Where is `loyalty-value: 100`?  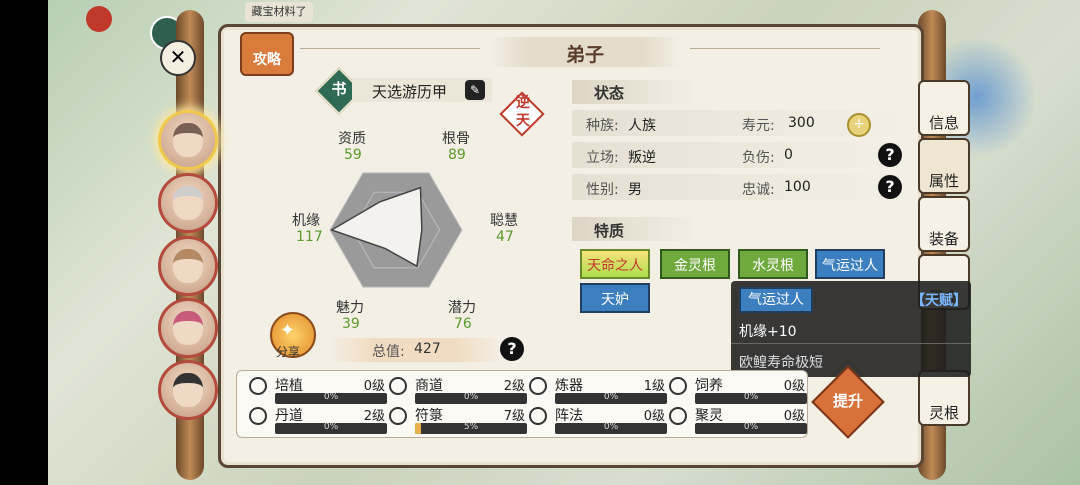
loyalty-value: 100 is located at coordinates (797, 187).